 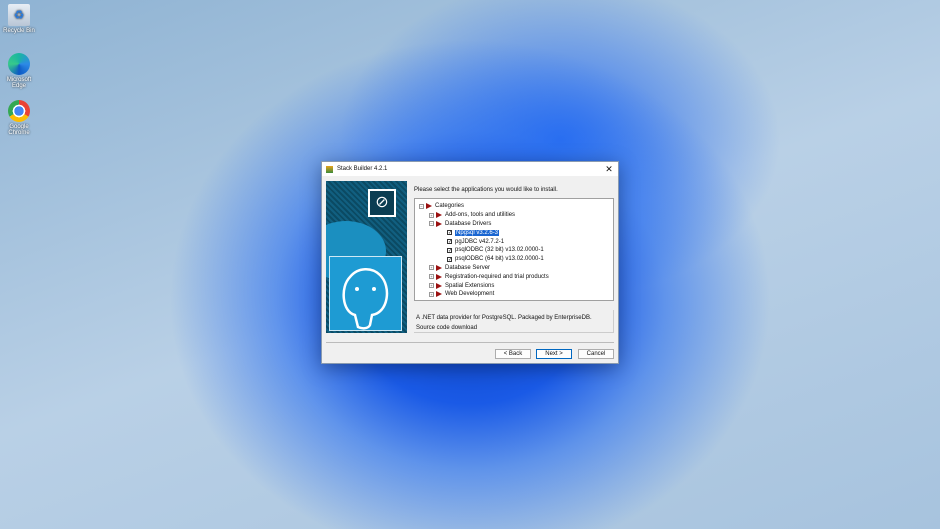 What do you see at coordinates (470, 342) in the screenshot?
I see `divider` at bounding box center [470, 342].